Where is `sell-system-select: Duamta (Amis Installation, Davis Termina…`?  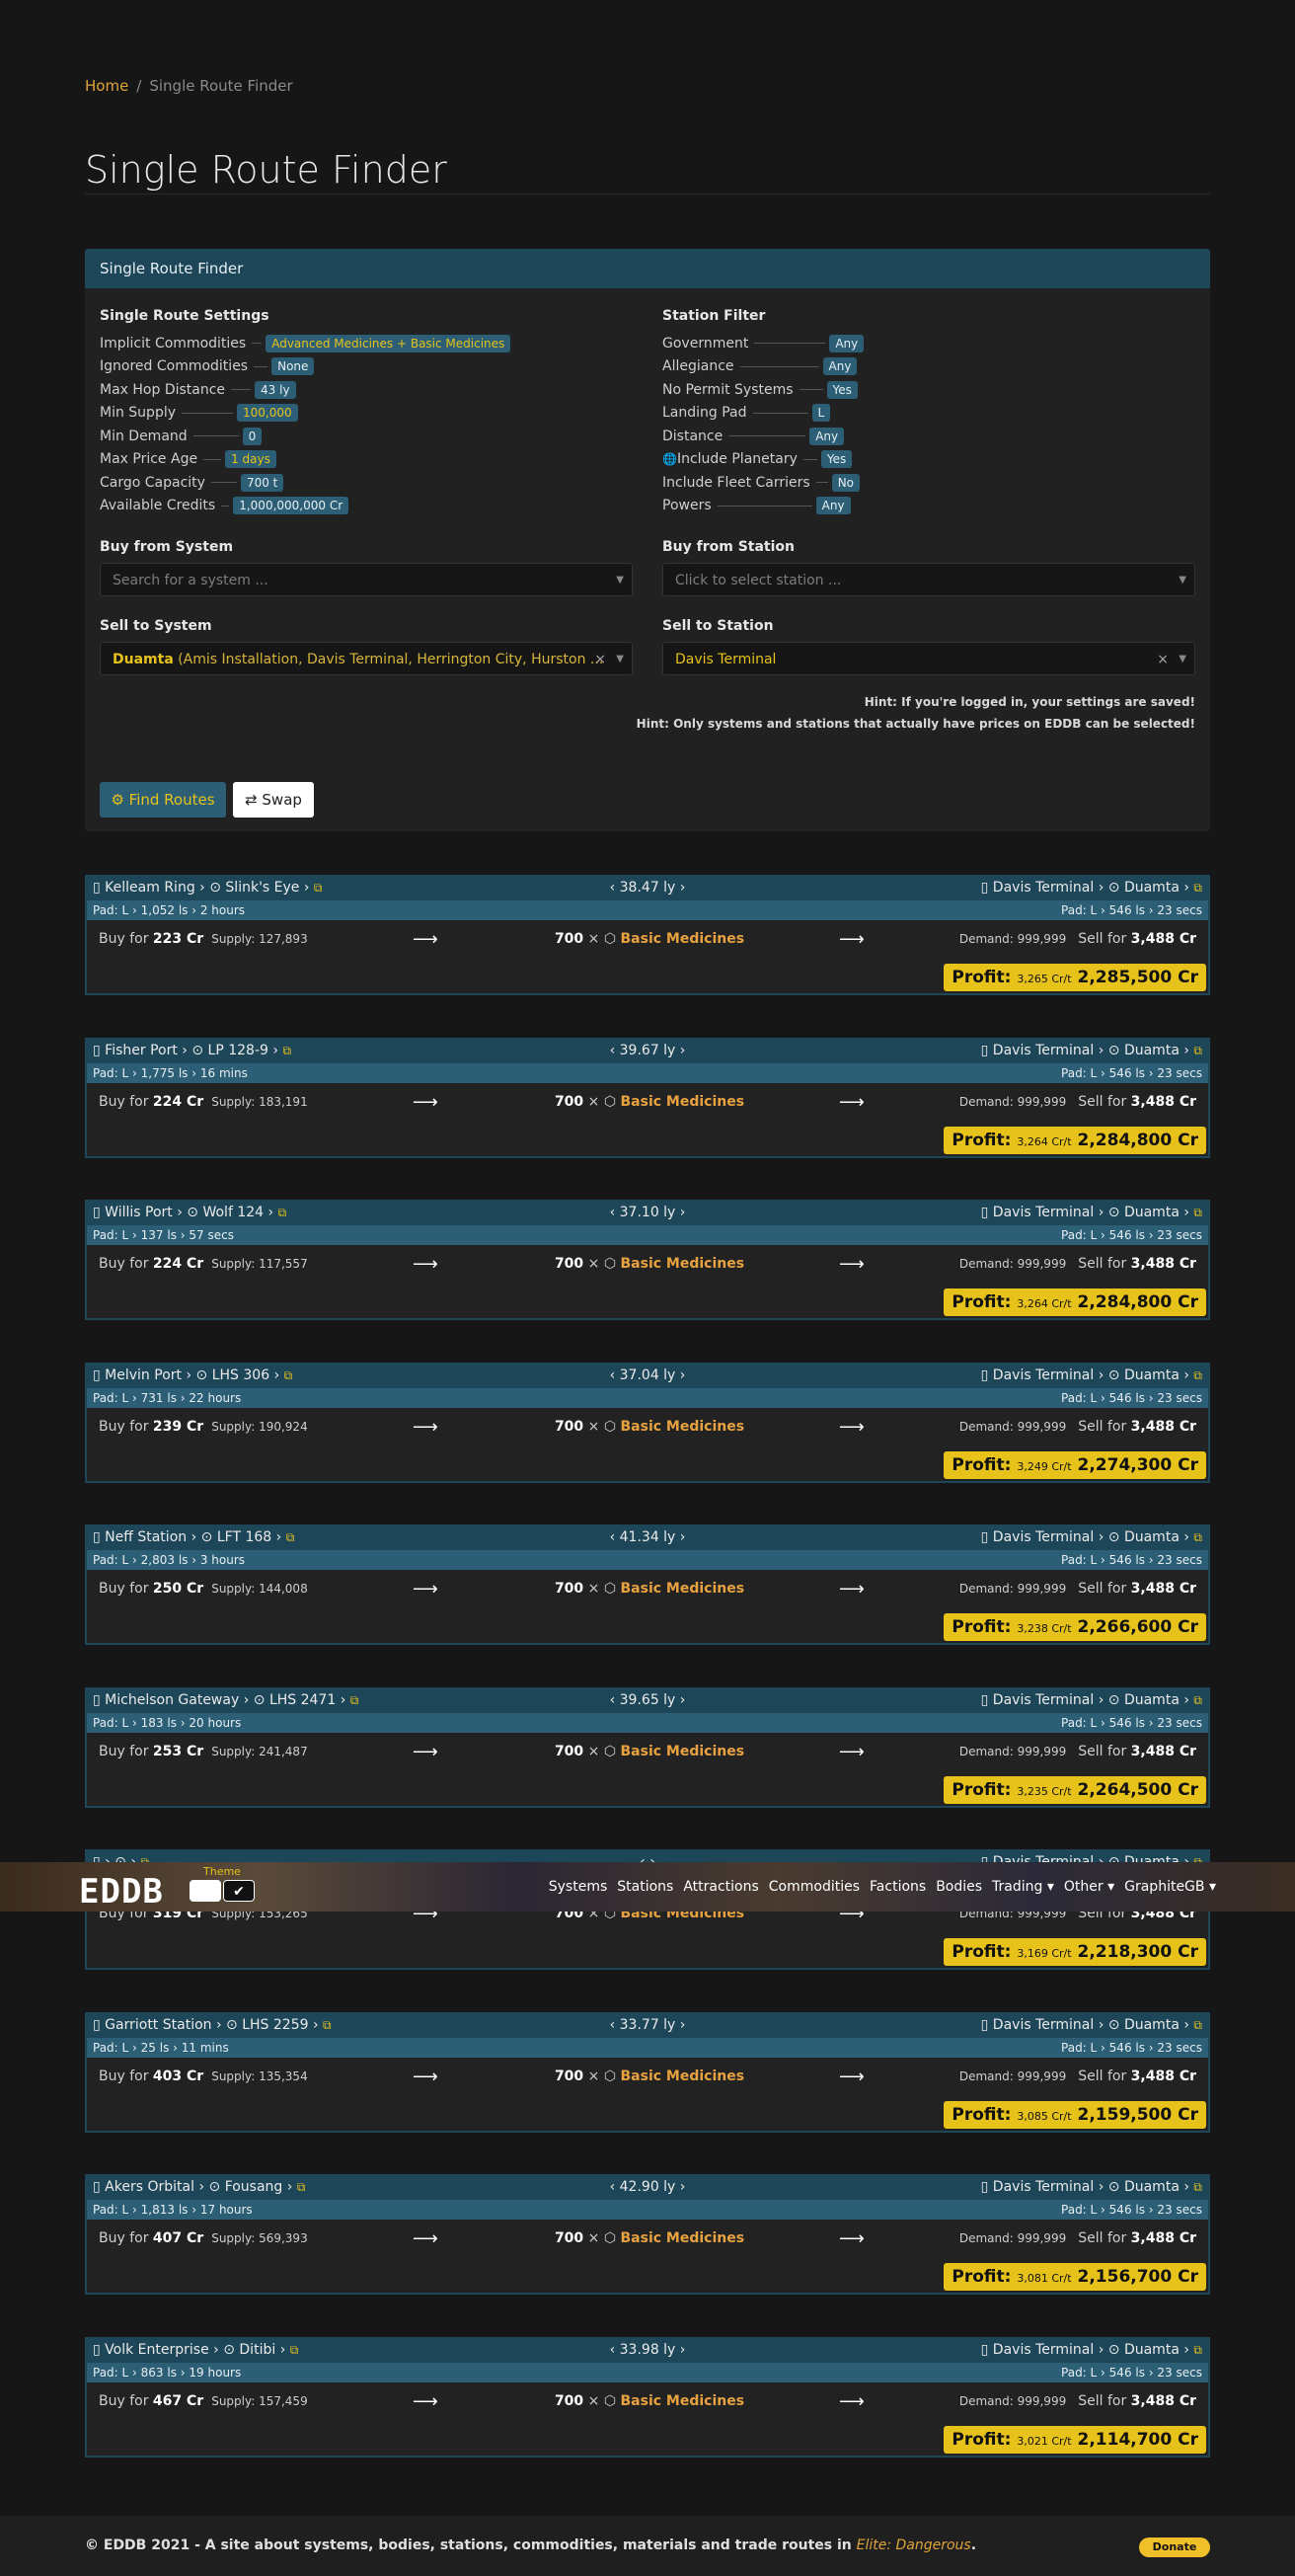 sell-system-select: Duamta (Amis Installation, Davis Termina… is located at coordinates (366, 658).